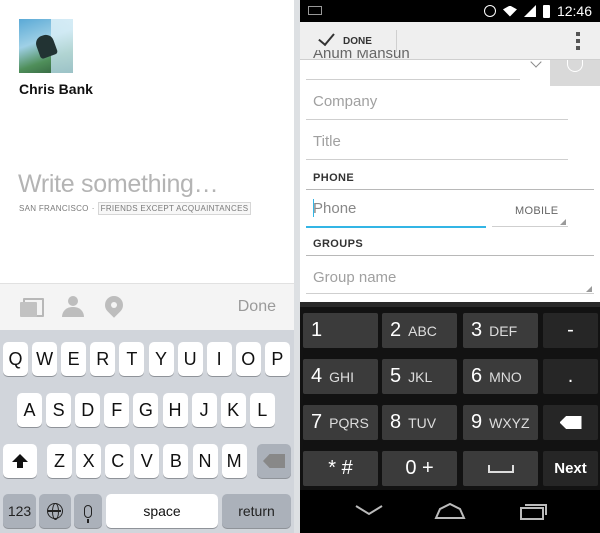  Describe the element at coordinates (262, 410) in the screenshot. I see `key-l: L` at that location.